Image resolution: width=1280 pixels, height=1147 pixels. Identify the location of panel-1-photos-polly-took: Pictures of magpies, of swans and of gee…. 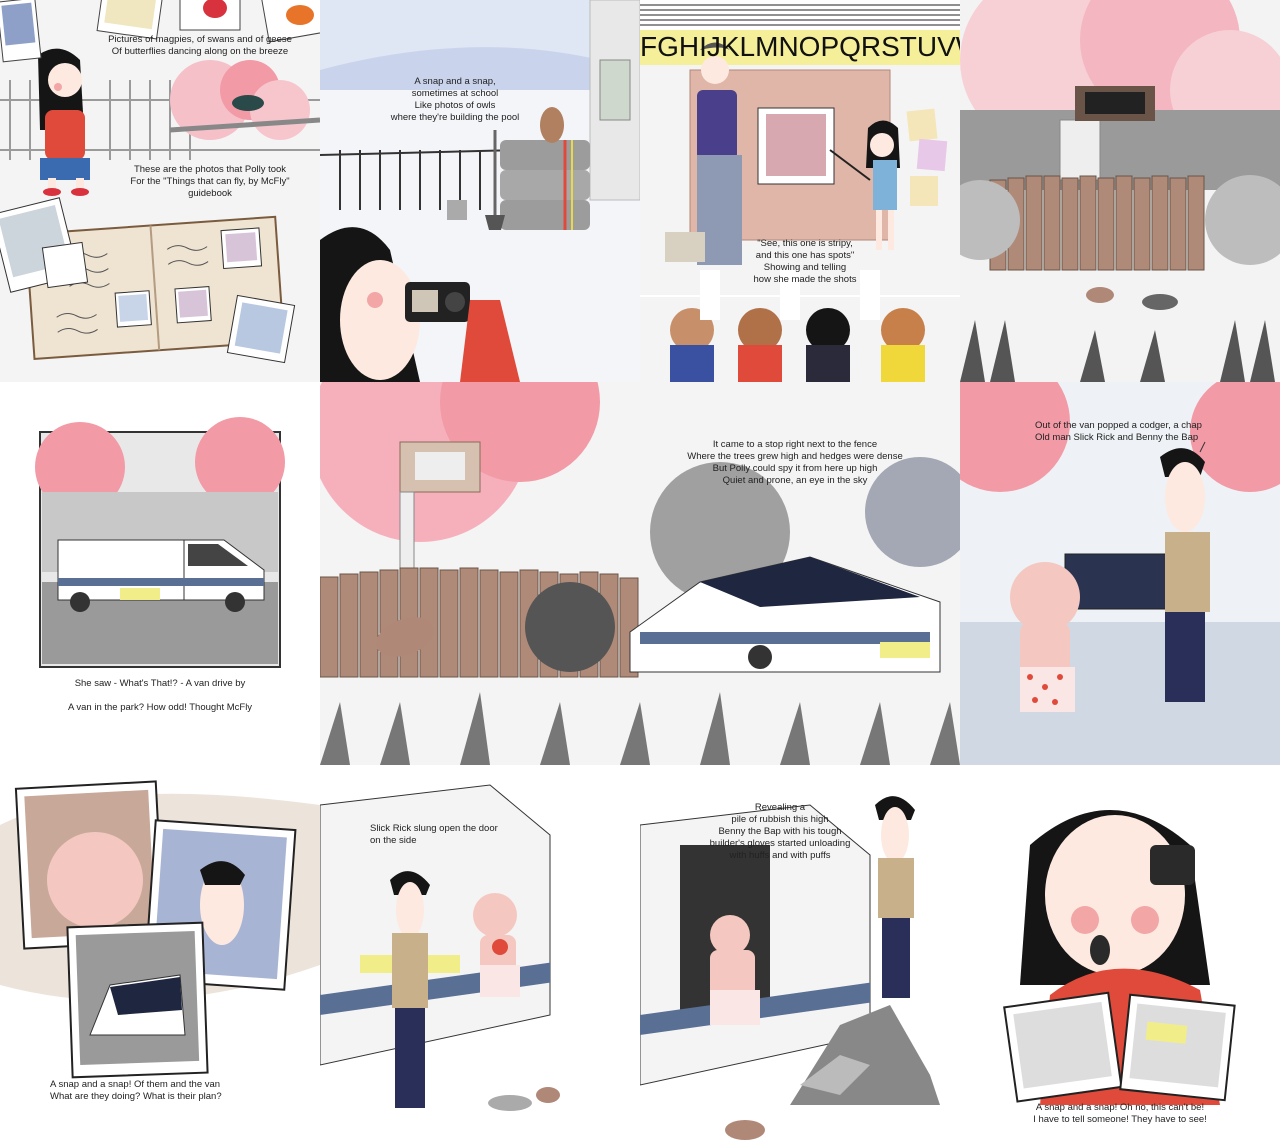
(160, 191).